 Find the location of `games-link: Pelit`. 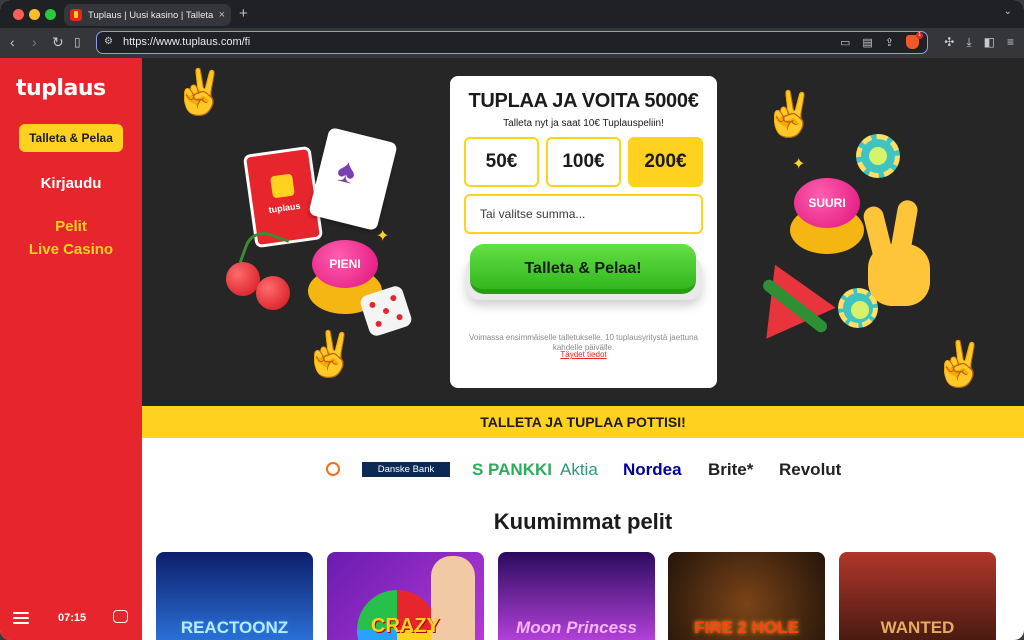

games-link: Pelit is located at coordinates (71, 226).